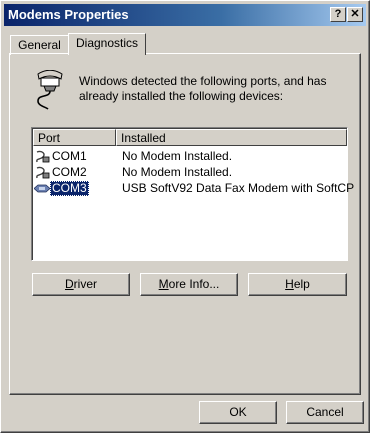 Image resolution: width=372 pixels, height=433 pixels. Describe the element at coordinates (163, 284) in the screenshot. I see `more-info-accel: M` at that location.